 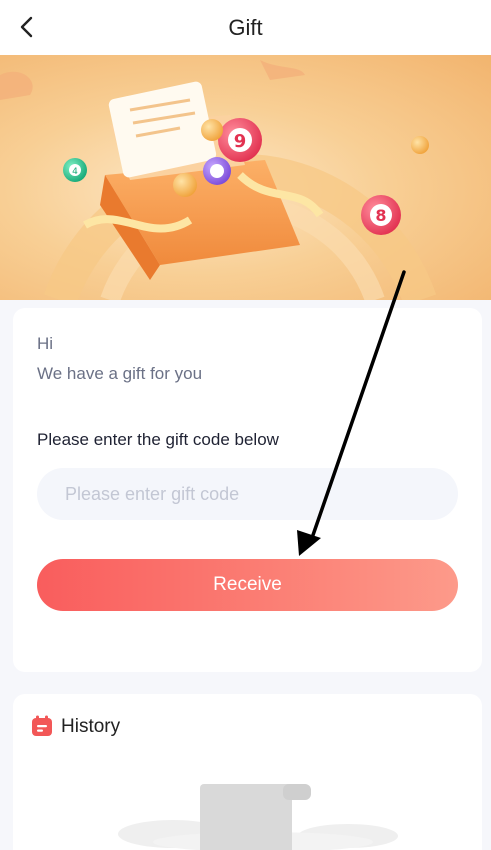 I want to click on gift-code-label: Please enter the gift code below, so click(x=158, y=439).